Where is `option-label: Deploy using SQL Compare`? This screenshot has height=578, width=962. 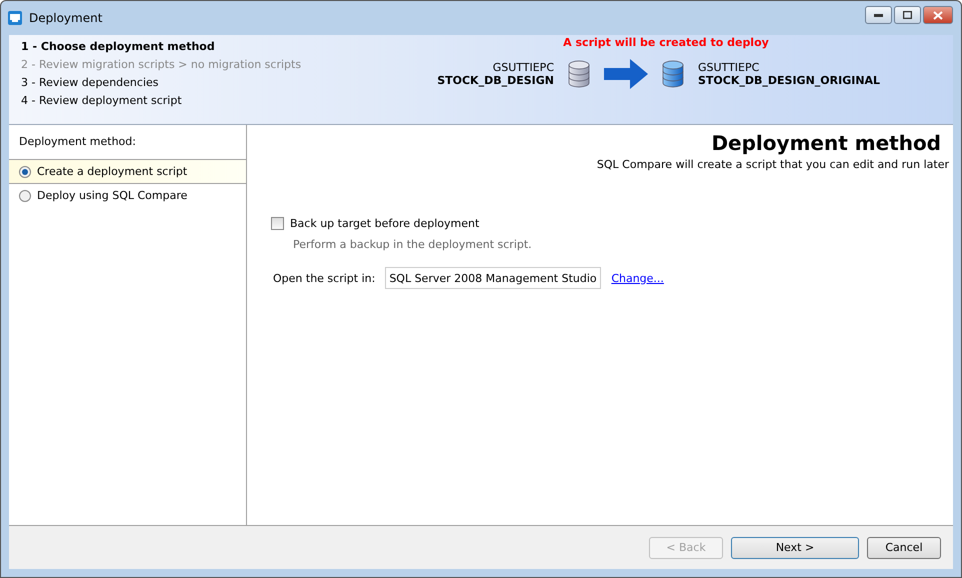
option-label: Deploy using SQL Compare is located at coordinates (112, 195).